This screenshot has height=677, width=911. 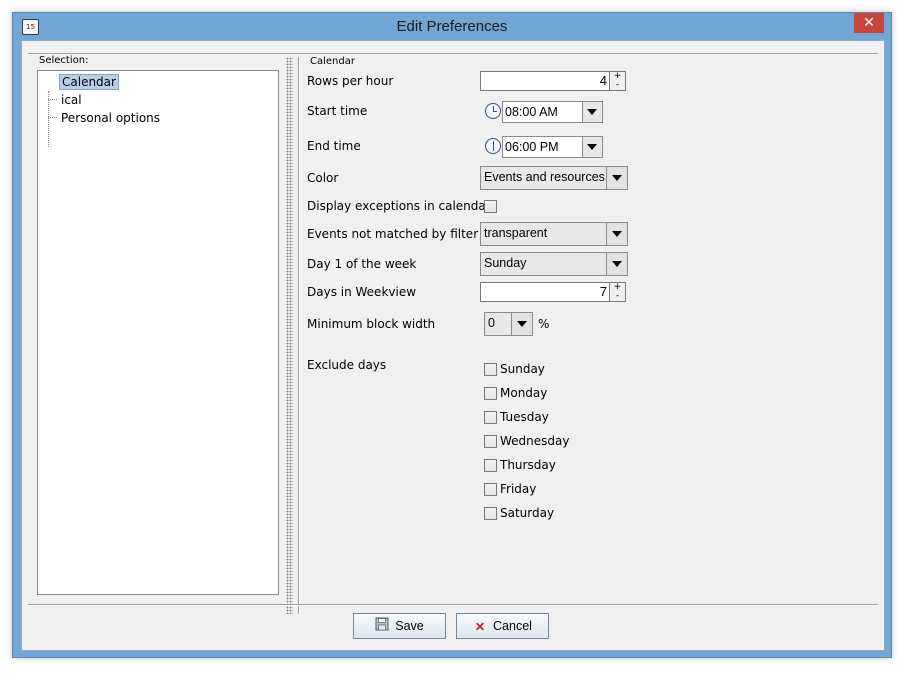 I want to click on tree-item-calendar: Calendar, so click(x=89, y=82).